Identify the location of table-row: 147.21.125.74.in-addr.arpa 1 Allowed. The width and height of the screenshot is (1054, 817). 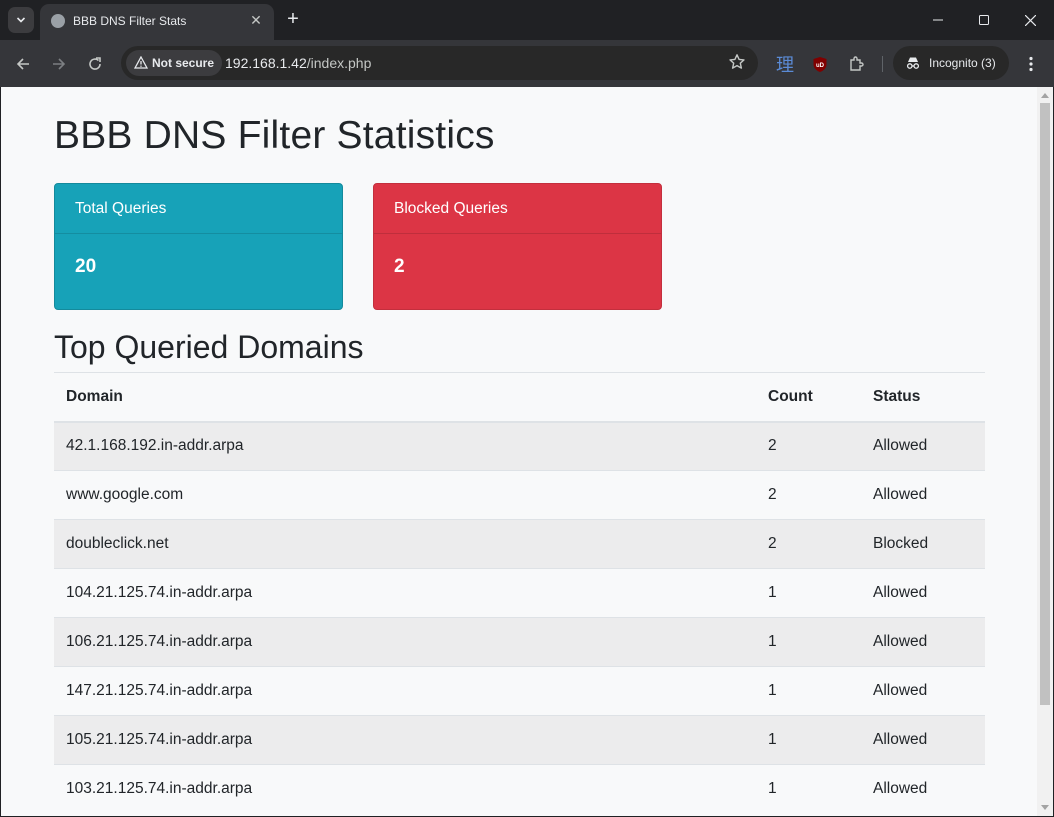
(519, 691).